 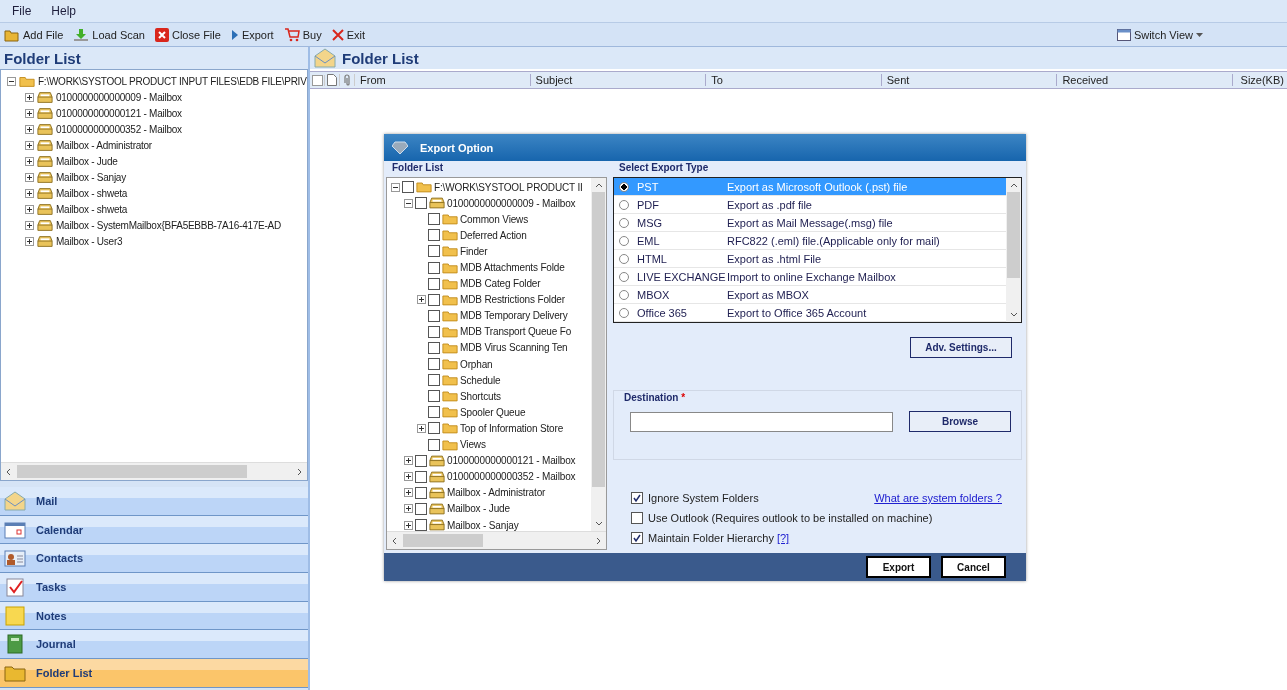 What do you see at coordinates (1145, 80) in the screenshot?
I see `column-header: Received` at bounding box center [1145, 80].